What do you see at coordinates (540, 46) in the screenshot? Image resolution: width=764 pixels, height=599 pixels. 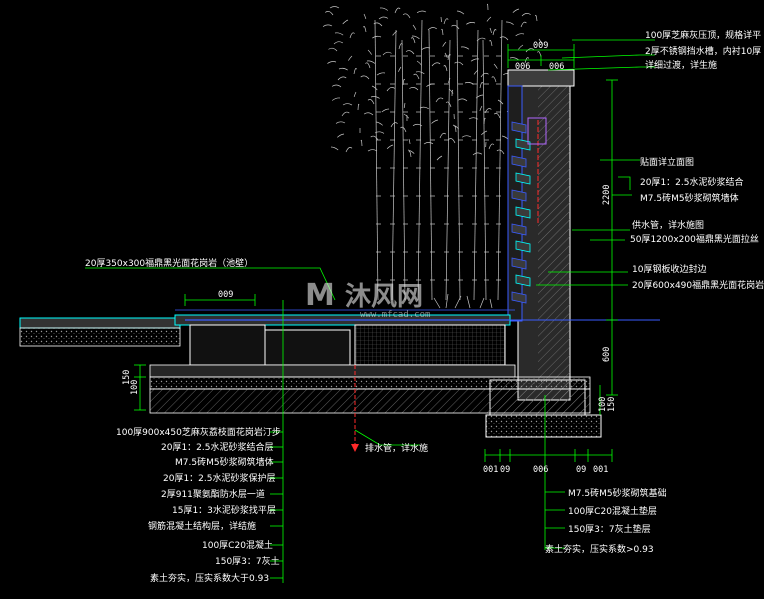 I see `dim-top-width: 009` at bounding box center [540, 46].